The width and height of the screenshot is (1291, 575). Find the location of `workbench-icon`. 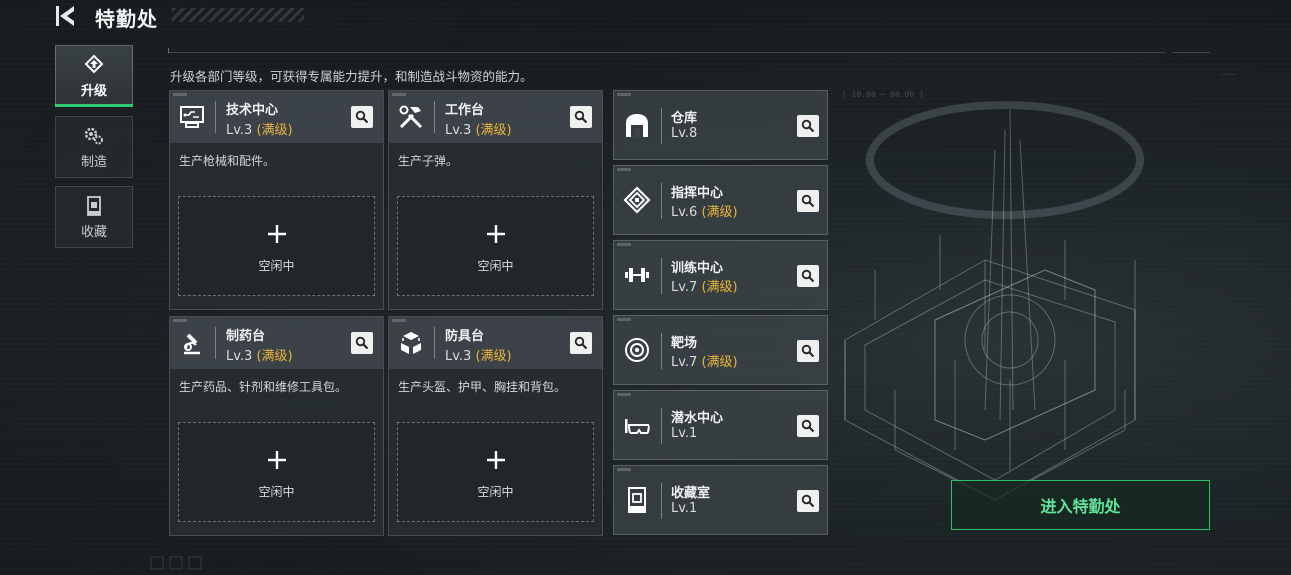

workbench-icon is located at coordinates (411, 117).